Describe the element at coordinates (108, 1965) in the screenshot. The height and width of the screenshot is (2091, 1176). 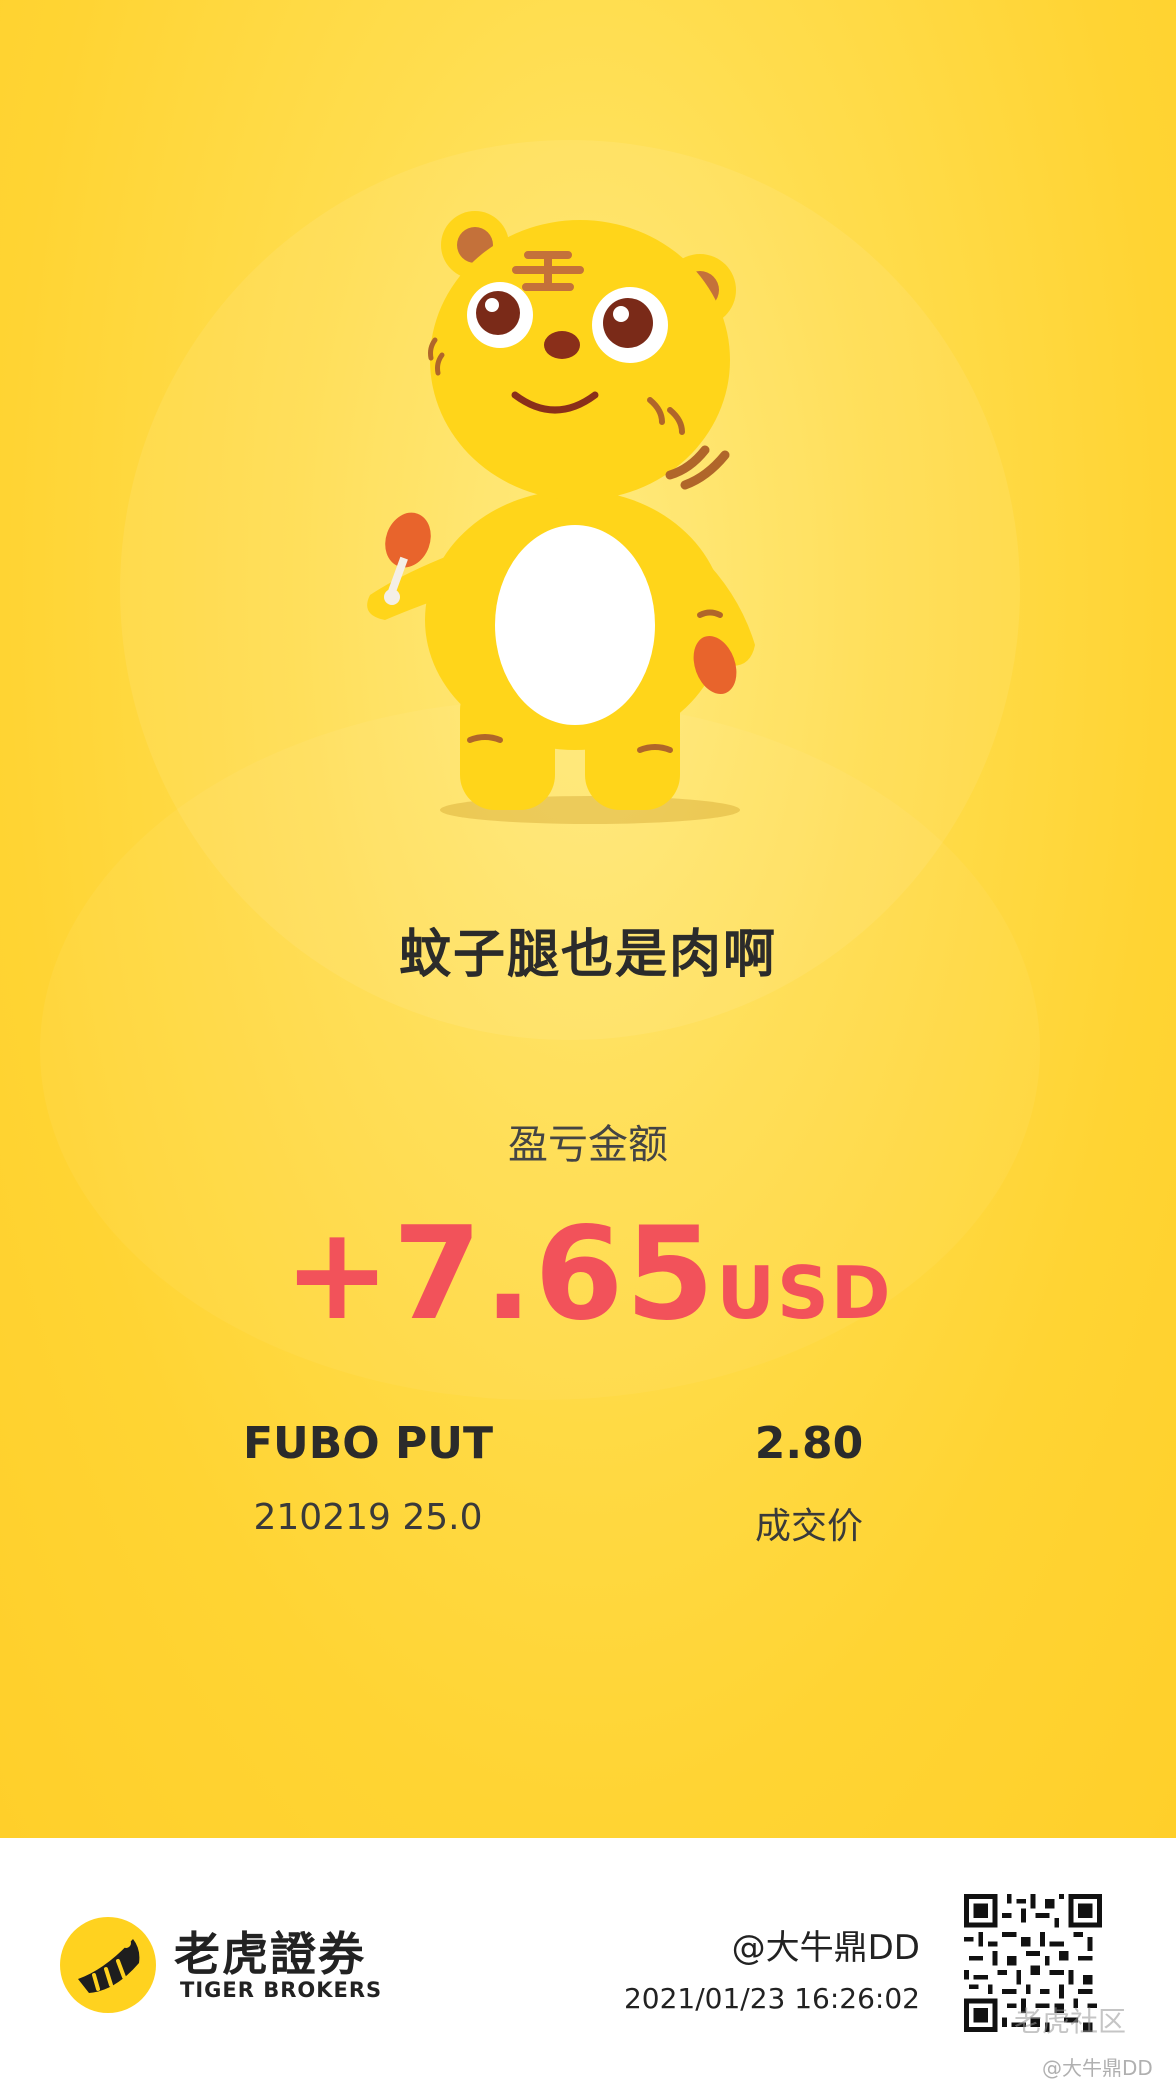
I see `tiger-logo-icon` at that location.